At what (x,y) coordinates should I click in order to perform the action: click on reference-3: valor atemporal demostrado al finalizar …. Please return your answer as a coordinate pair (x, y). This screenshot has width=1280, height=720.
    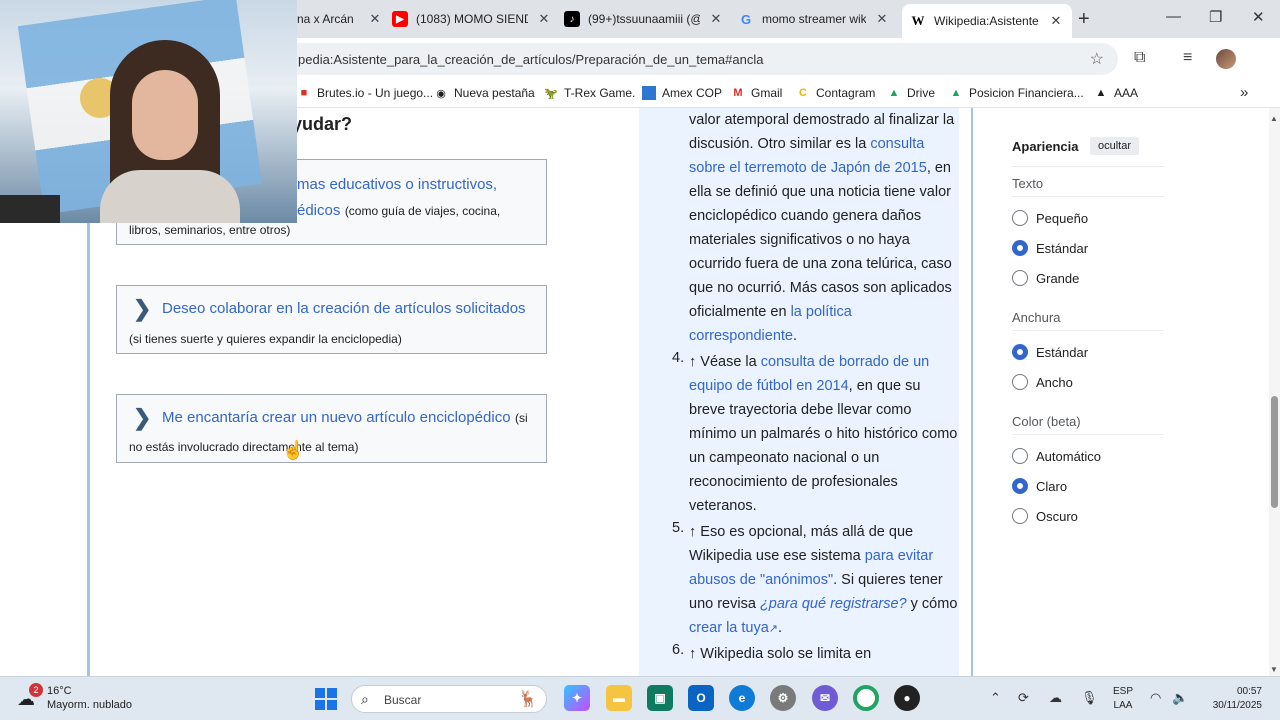
    Looking at the image, I should click on (824, 228).